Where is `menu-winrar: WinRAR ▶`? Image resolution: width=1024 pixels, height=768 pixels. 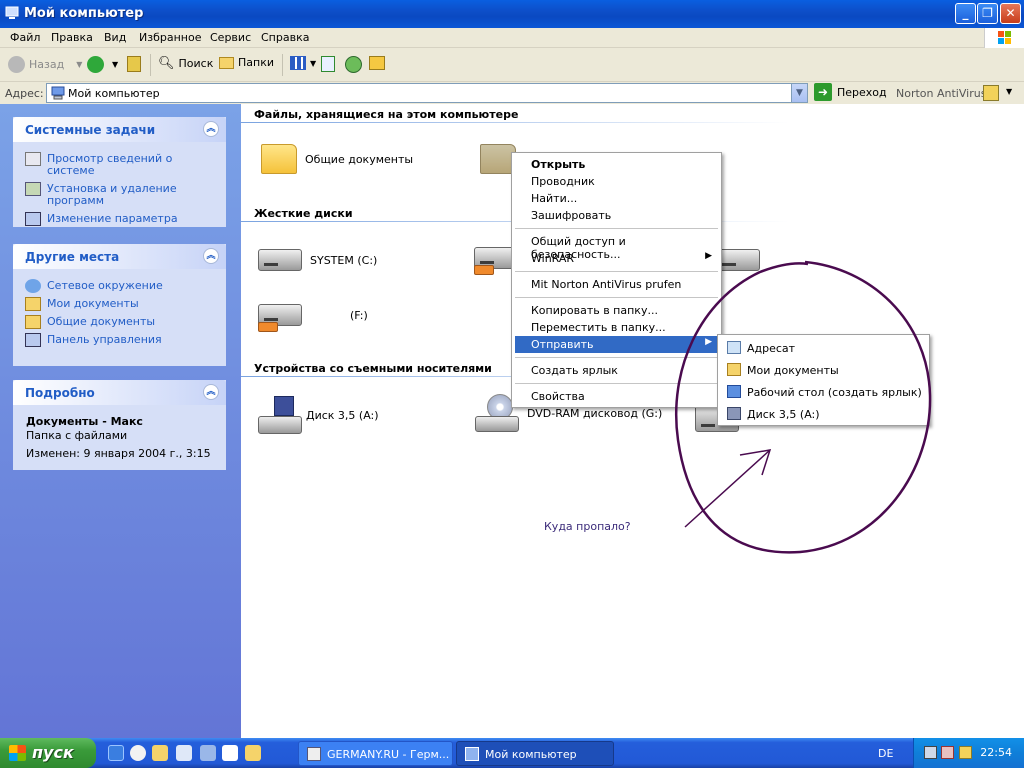 menu-winrar: WinRAR ▶ is located at coordinates (616, 258).